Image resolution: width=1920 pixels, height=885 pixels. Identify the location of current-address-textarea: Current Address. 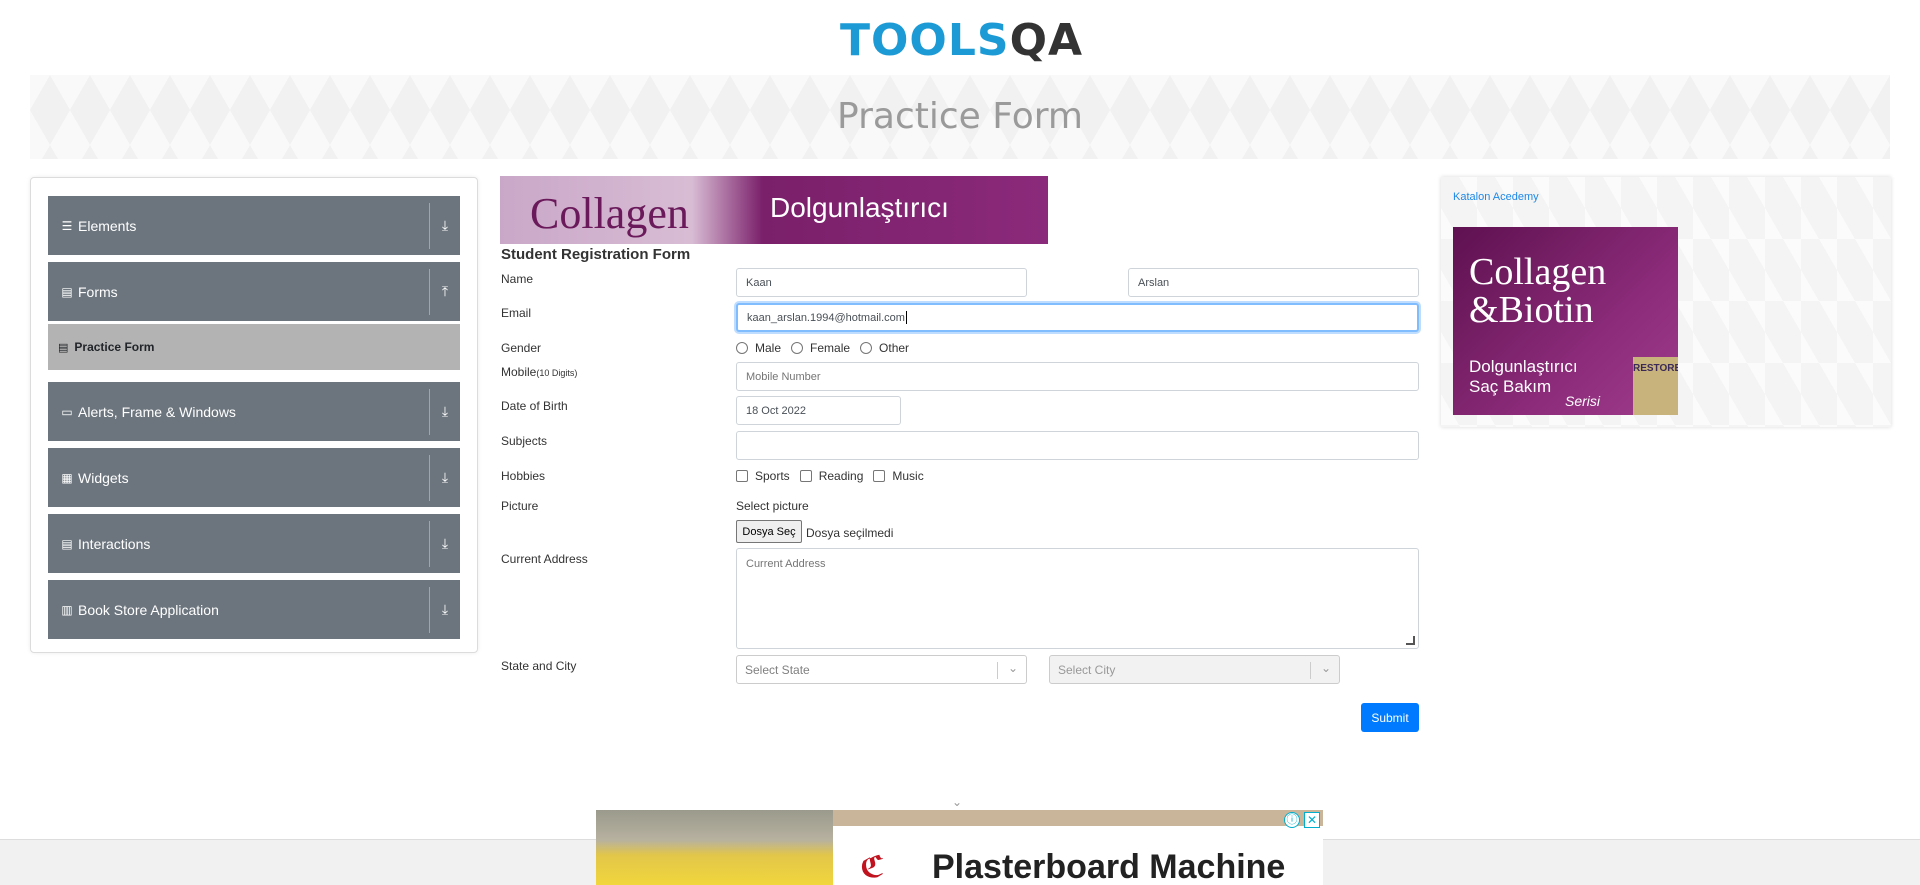
(1077, 598).